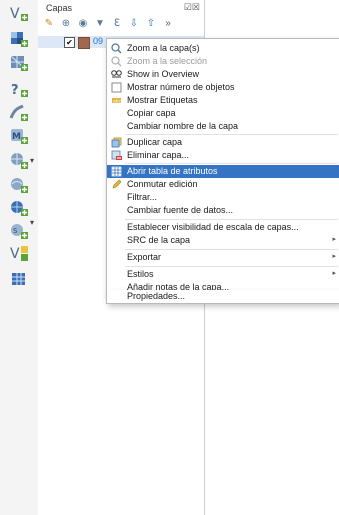 This screenshot has height=515, width=339. What do you see at coordinates (116, 74) in the screenshot?
I see `overview-icon` at bounding box center [116, 74].